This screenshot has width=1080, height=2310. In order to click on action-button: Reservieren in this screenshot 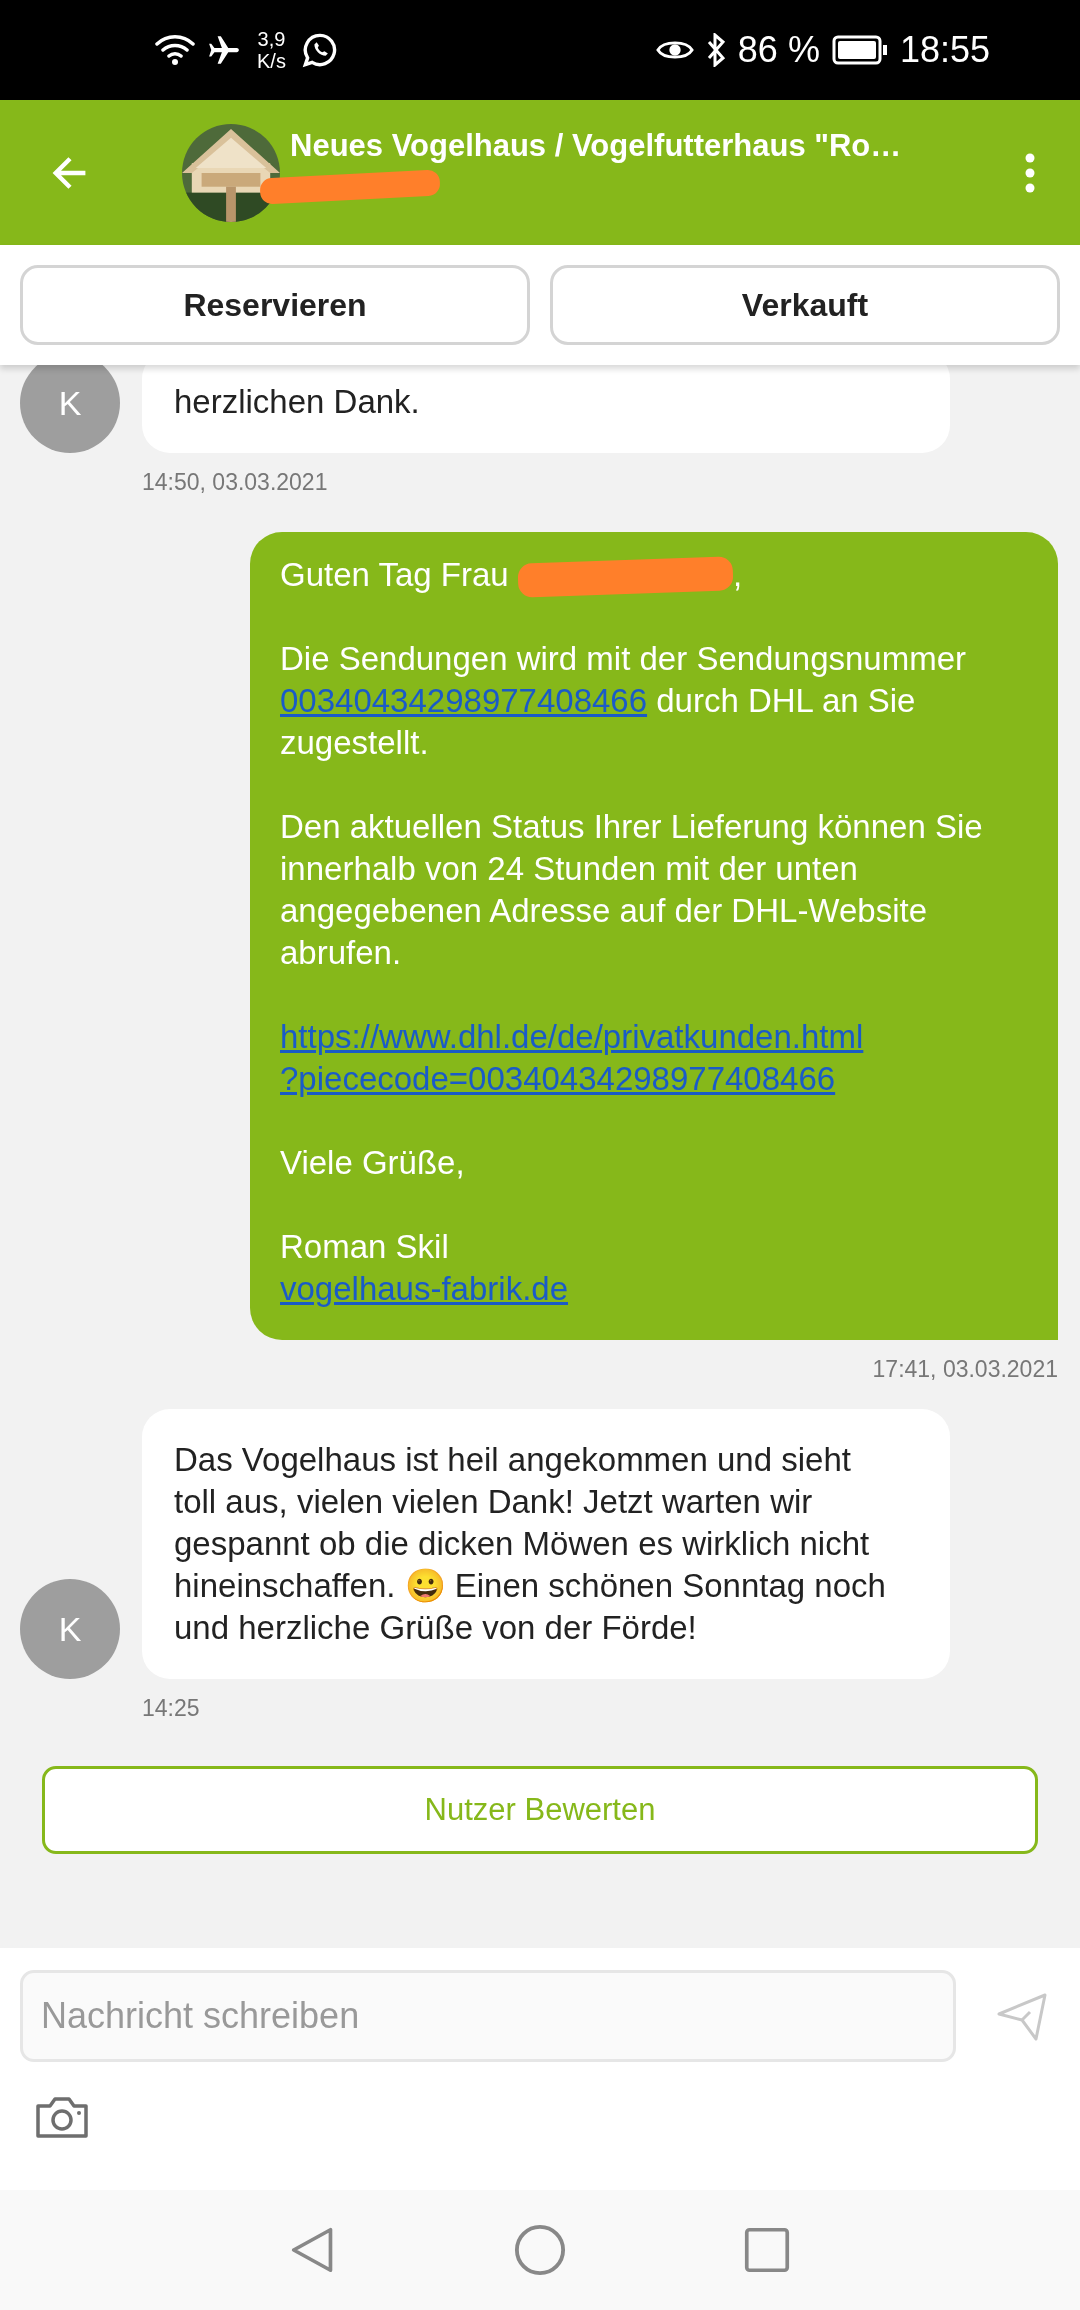, I will do `click(275, 305)`.